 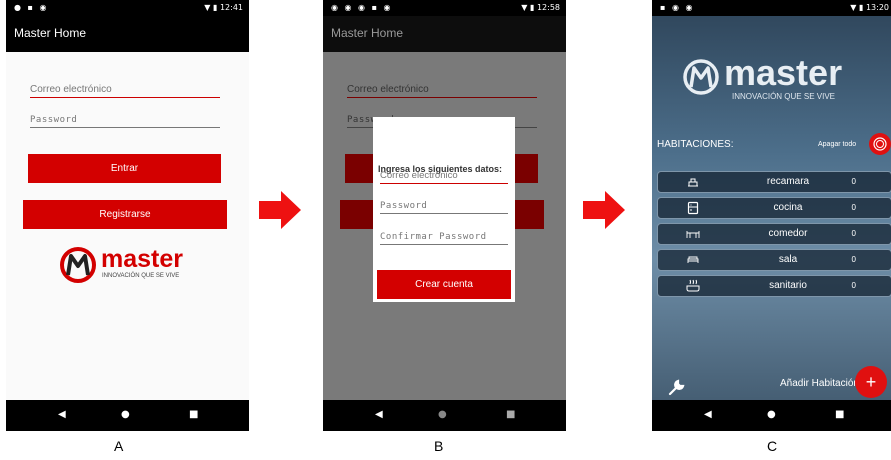 I want to click on fridge-icon, so click(x=693, y=208).